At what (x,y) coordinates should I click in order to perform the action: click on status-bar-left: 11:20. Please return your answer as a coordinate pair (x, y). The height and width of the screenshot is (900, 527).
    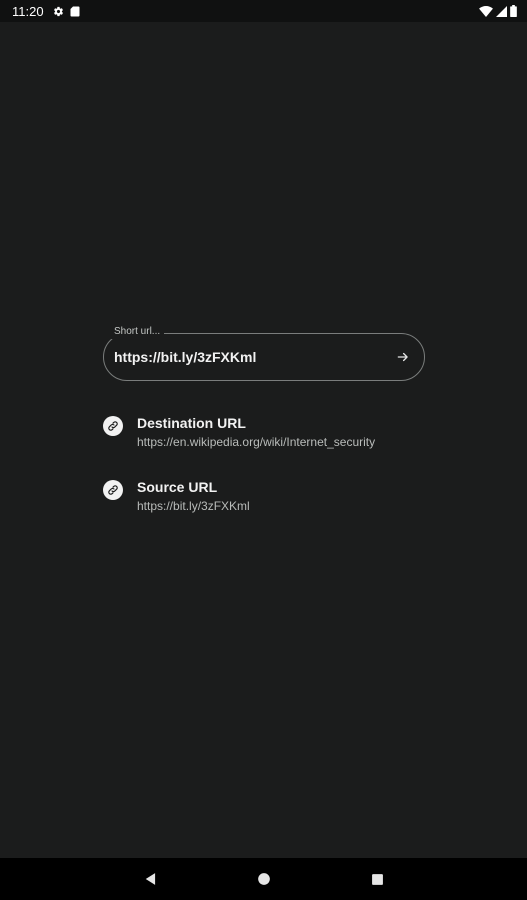
    Looking at the image, I should click on (43, 11).